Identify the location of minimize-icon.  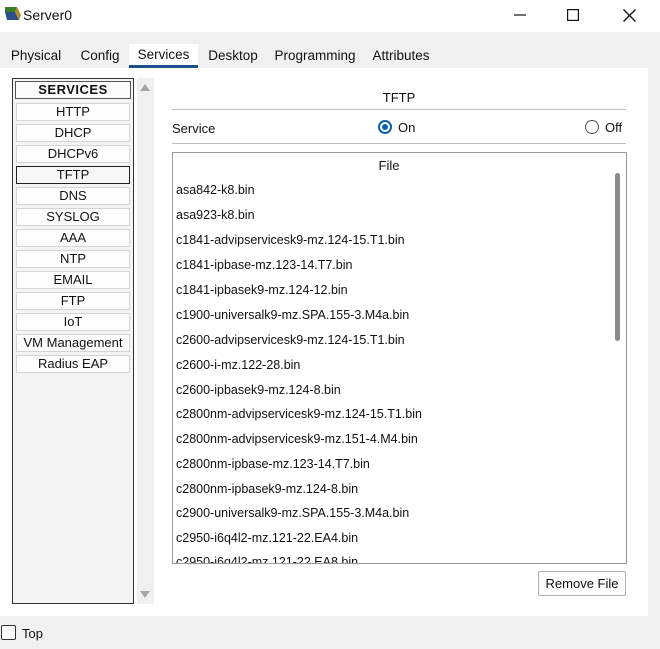
(520, 15).